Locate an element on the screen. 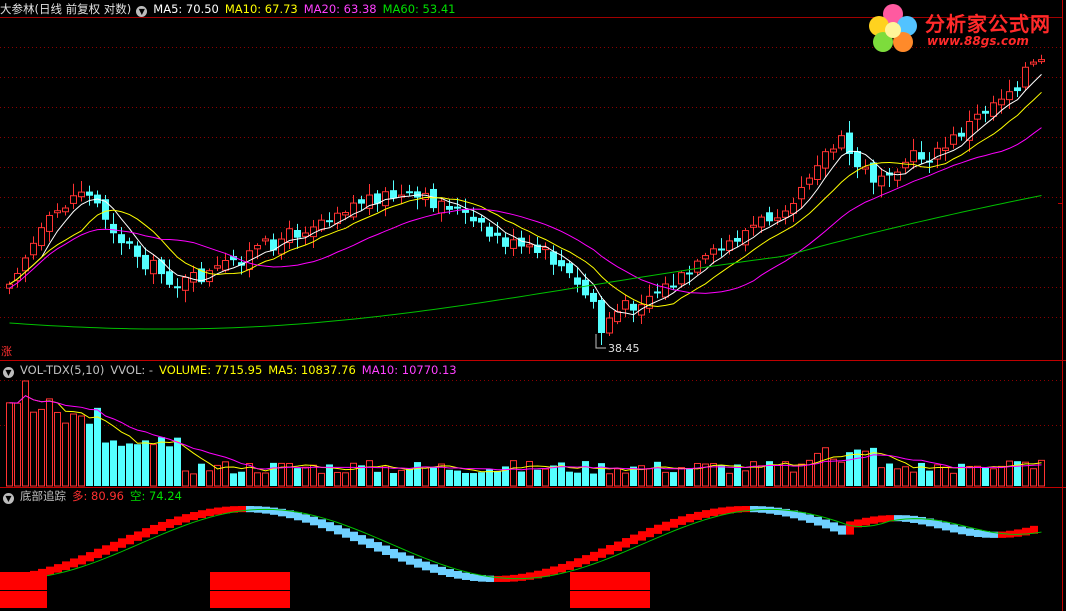 The image size is (1066, 611). volume-value-label: VOLUME: 7715.95 is located at coordinates (211, 370).